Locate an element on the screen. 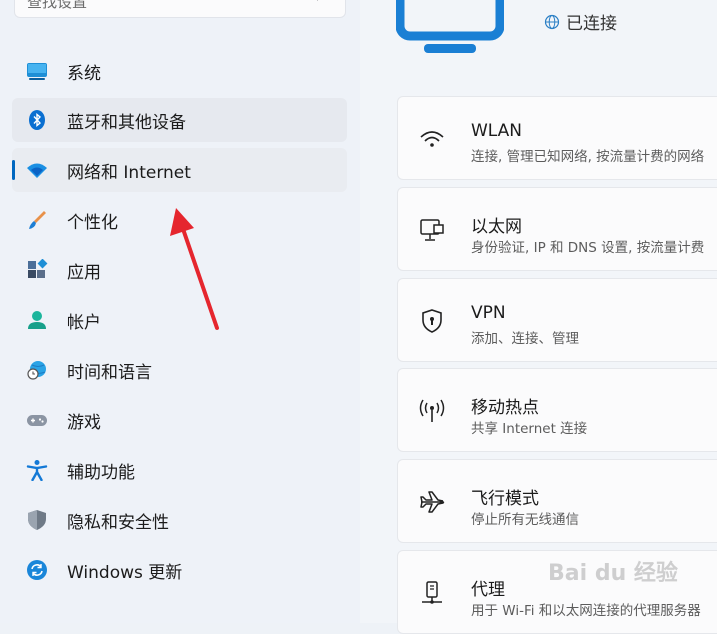  card-mobile-hotspot: 移动热点 共享 Internet 连接 is located at coordinates (557, 410).